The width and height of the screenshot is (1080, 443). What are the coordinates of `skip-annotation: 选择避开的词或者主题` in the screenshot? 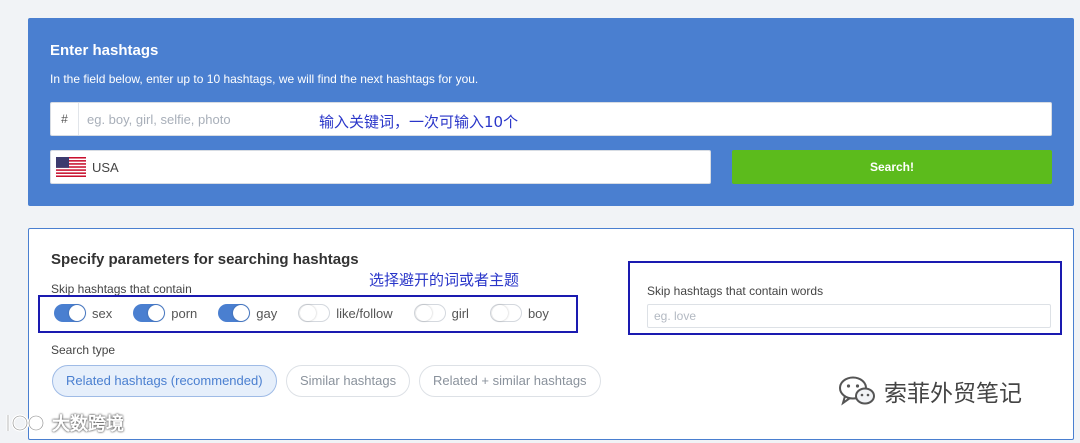 It's located at (444, 280).